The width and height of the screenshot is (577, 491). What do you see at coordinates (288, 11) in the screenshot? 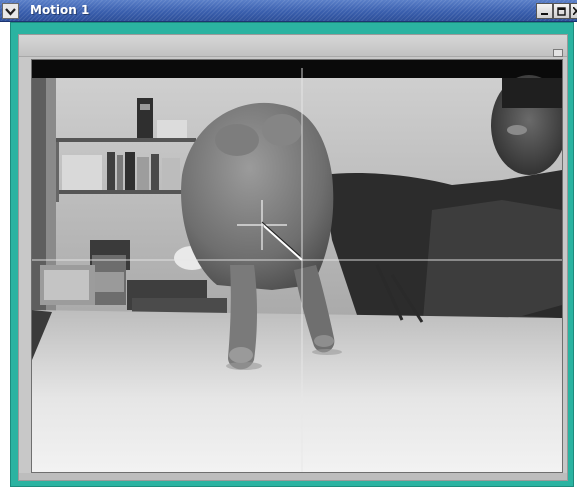
I see `title-bar: Motion 1` at bounding box center [288, 11].